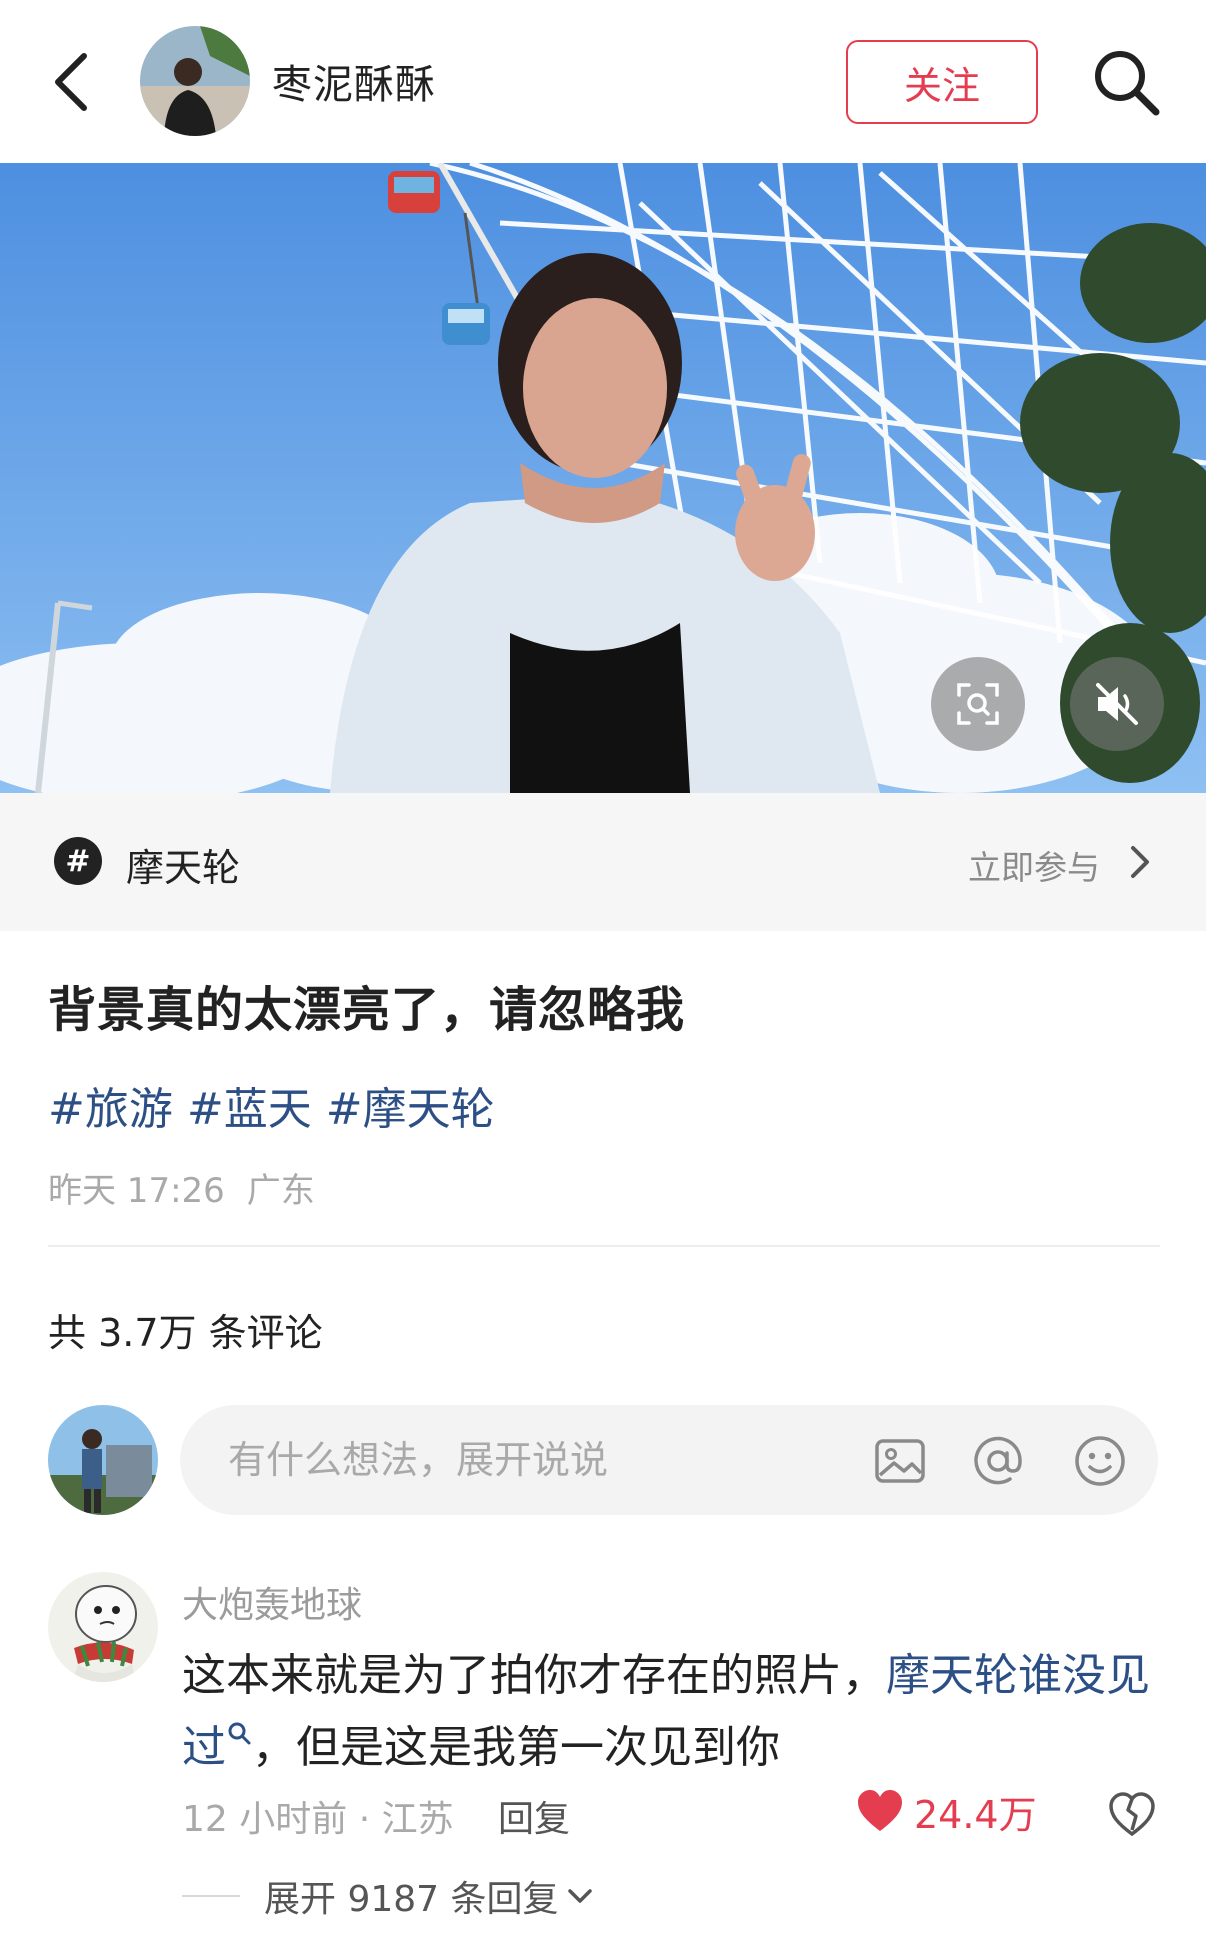 The width and height of the screenshot is (1206, 1947). I want to click on comment-text-before: 这本来就是为了拍你才存在的照片，, so click(534, 1675).